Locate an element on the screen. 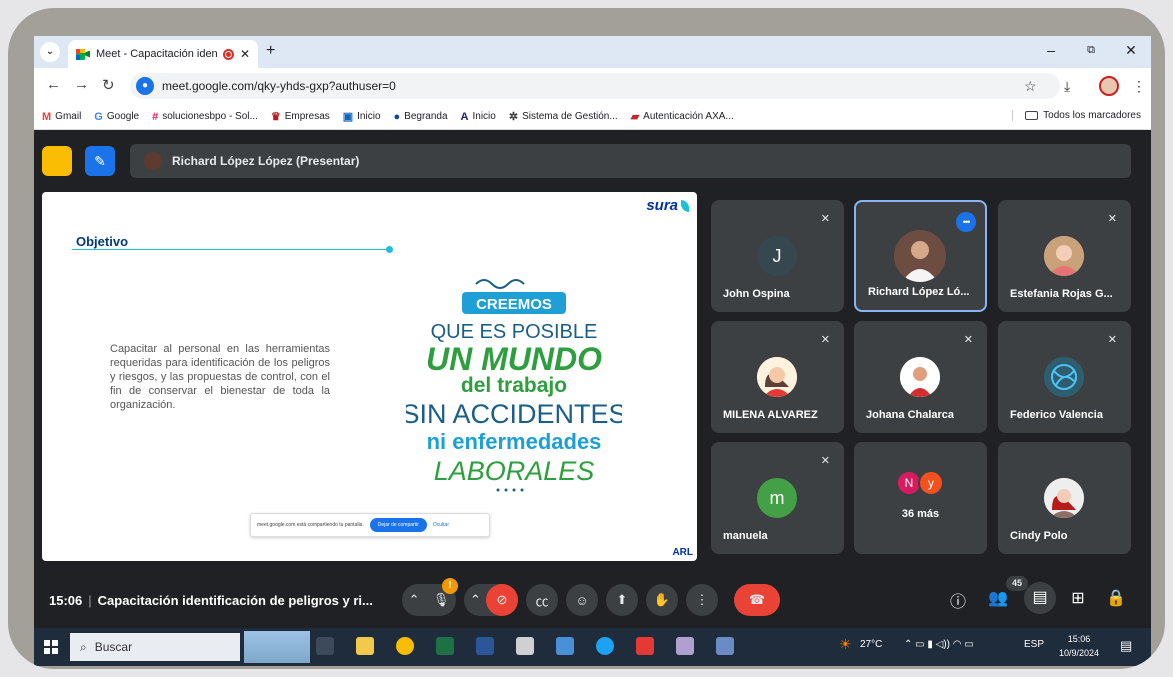  participant-tile: ✕ MILENA ALVAREZ is located at coordinates (777, 377).